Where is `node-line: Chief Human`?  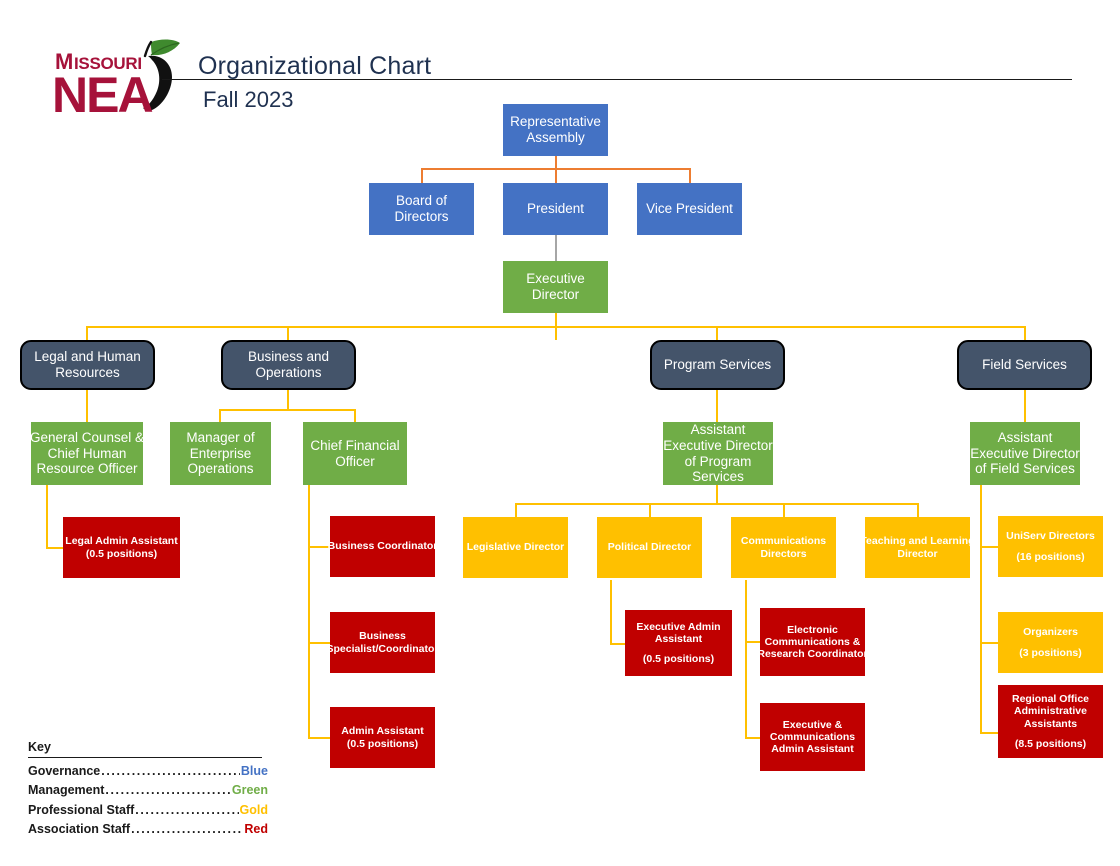 node-line: Chief Human is located at coordinates (87, 453).